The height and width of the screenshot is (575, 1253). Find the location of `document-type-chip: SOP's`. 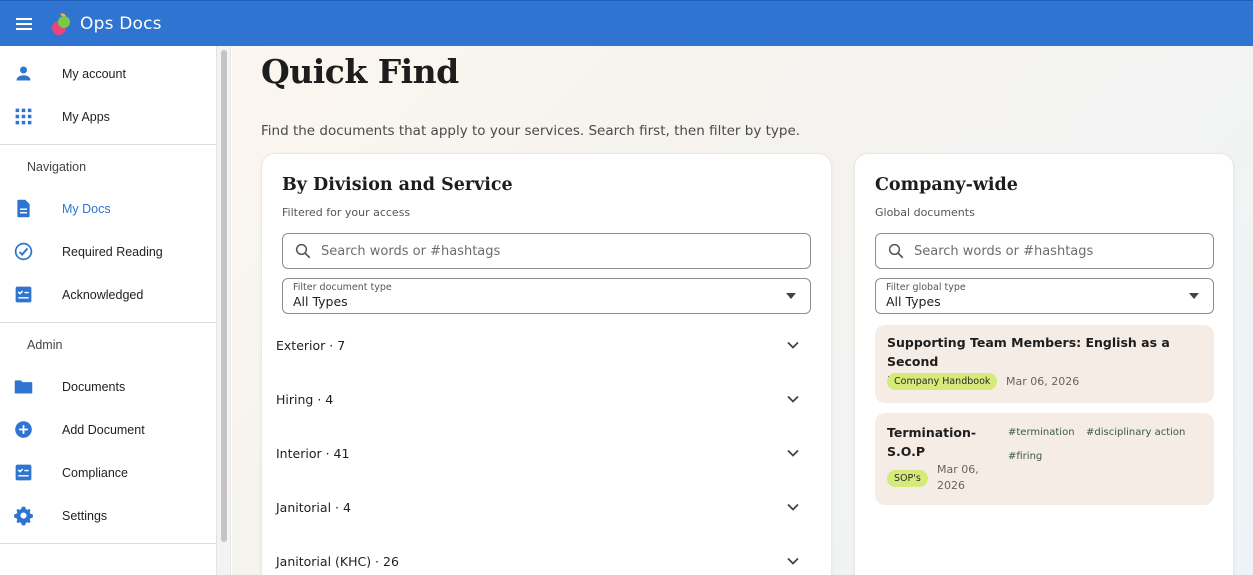

document-type-chip: SOP's is located at coordinates (907, 478).